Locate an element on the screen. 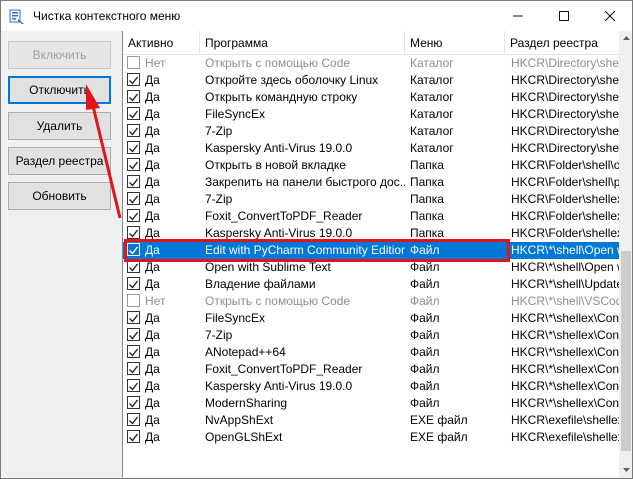 The width and height of the screenshot is (633, 479). list-row: Да 7-Zip Каталог HKCR\Directory\shellex is located at coordinates (371, 131).